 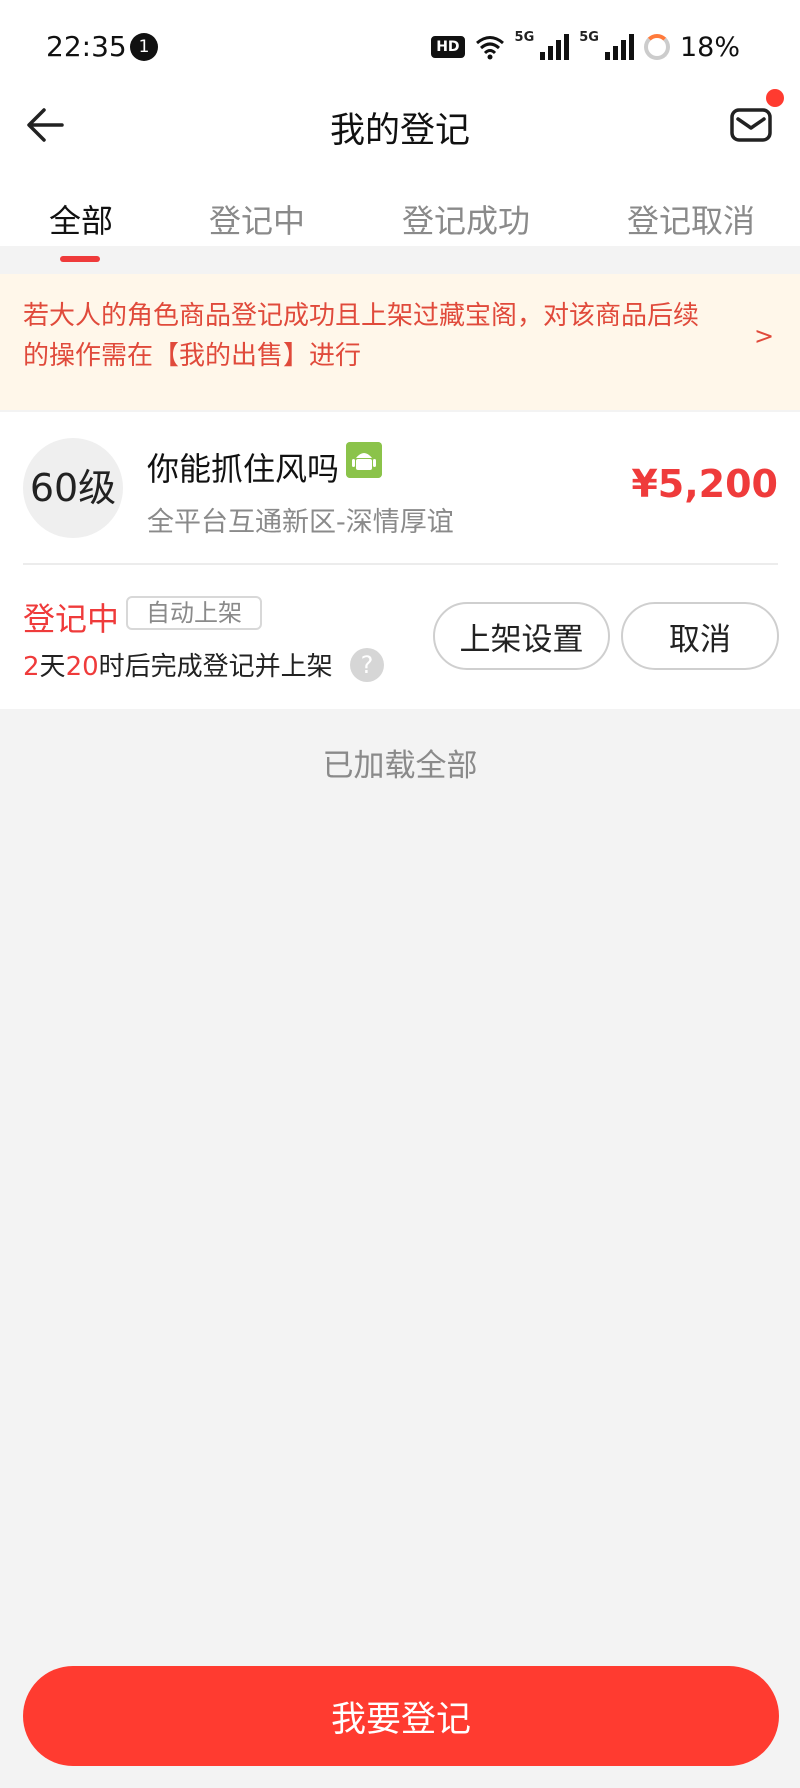 I want to click on battery-icon, so click(x=656, y=47).